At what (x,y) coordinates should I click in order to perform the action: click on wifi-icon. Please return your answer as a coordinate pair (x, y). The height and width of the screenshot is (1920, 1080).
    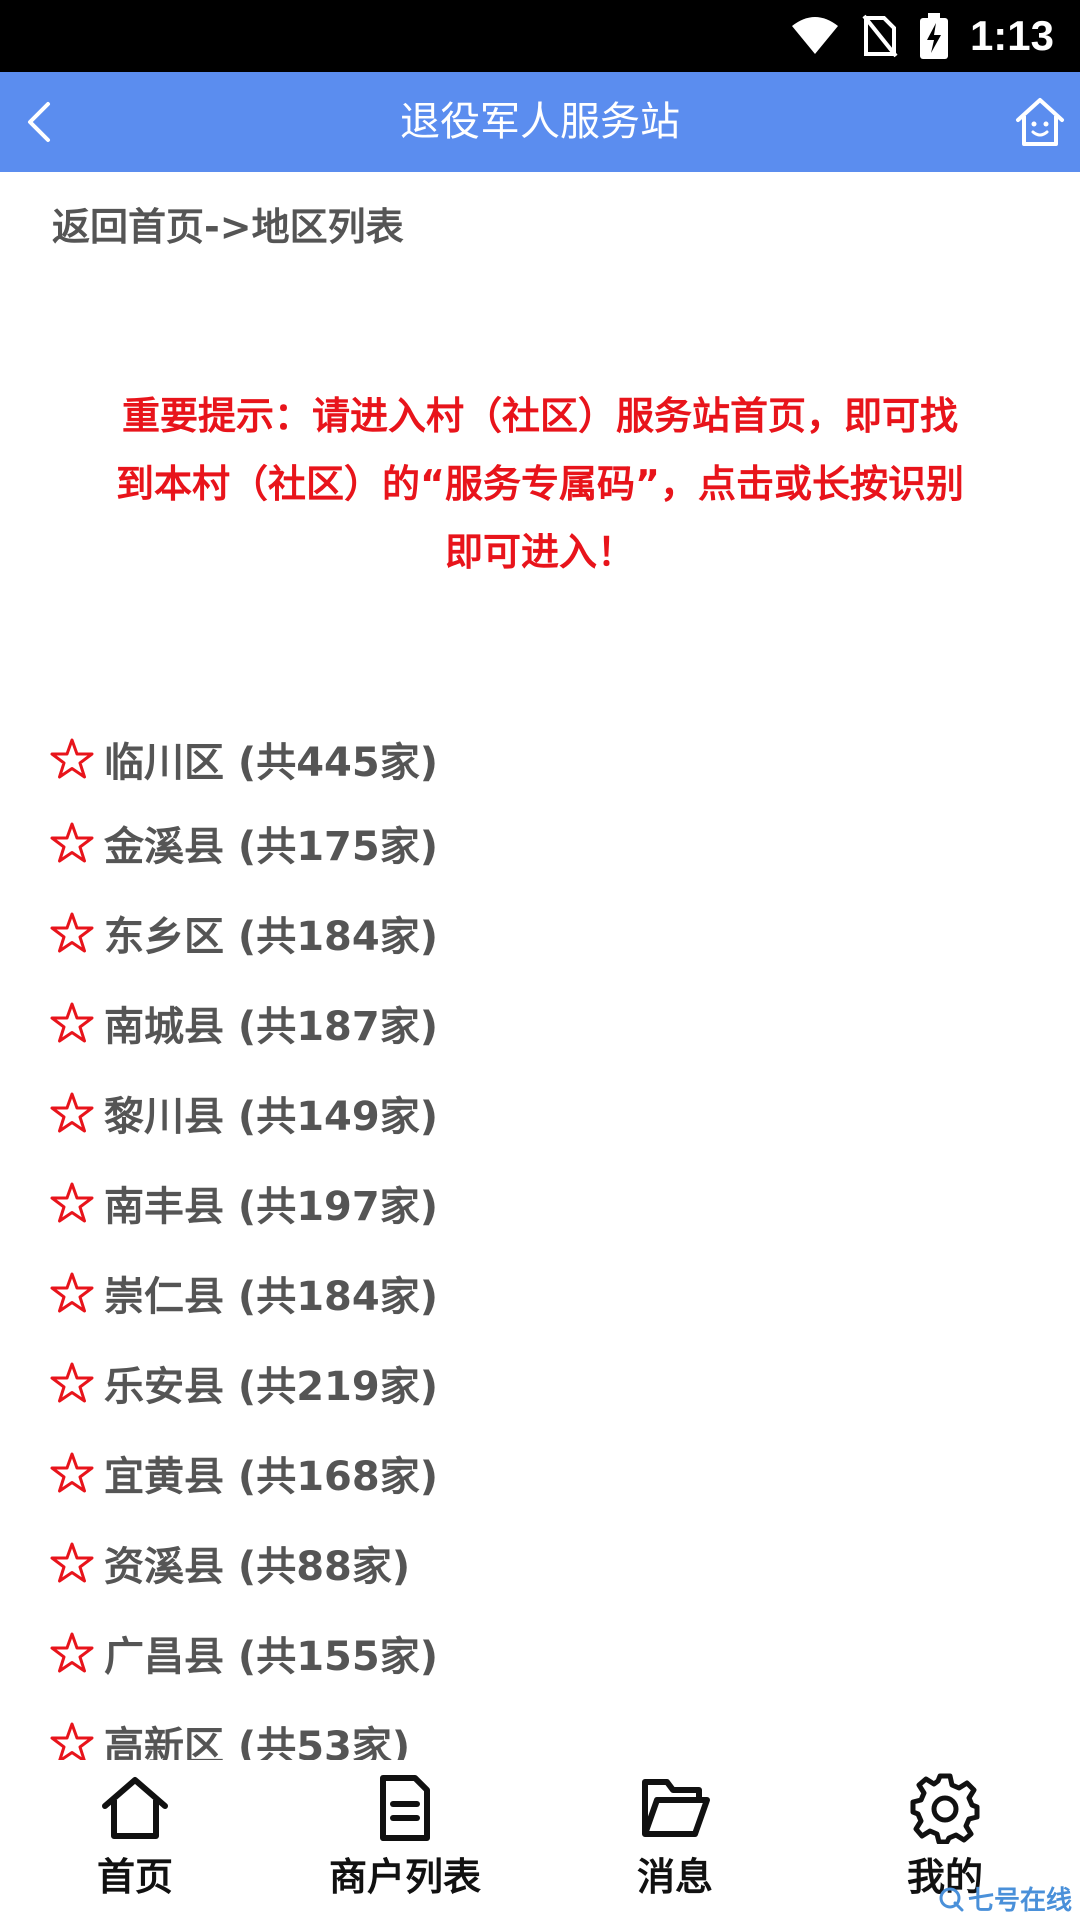
    Looking at the image, I should click on (814, 35).